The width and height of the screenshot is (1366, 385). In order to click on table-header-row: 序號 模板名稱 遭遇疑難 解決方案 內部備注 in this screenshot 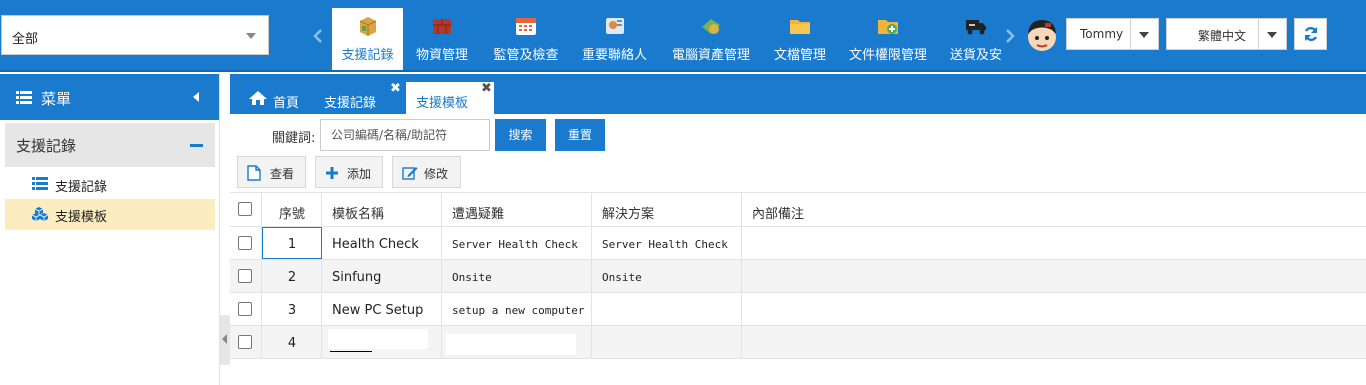, I will do `click(798, 209)`.